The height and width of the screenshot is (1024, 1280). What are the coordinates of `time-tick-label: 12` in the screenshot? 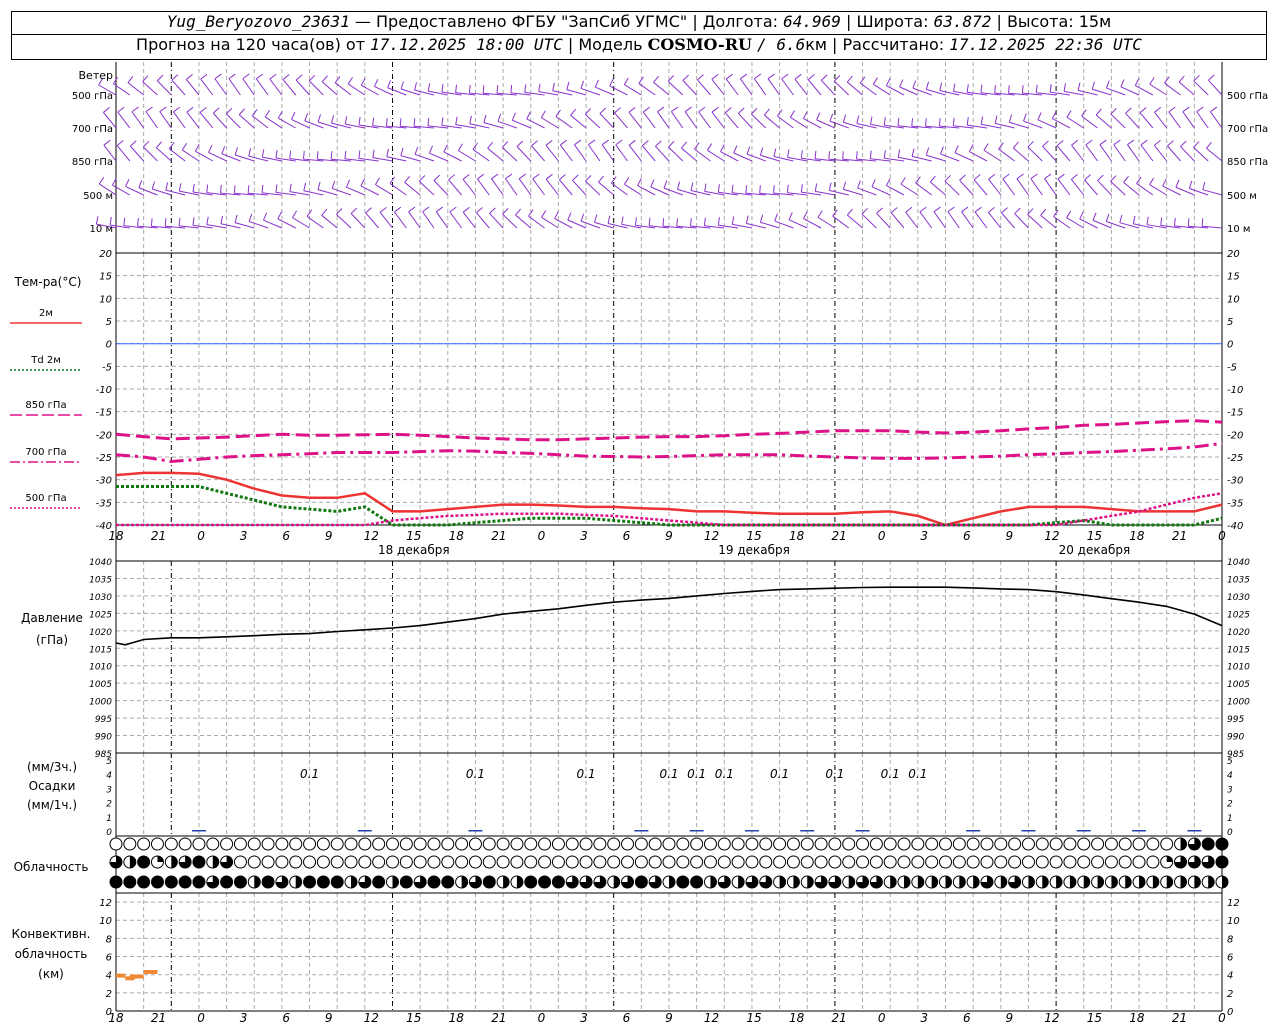 It's located at (1051, 536).